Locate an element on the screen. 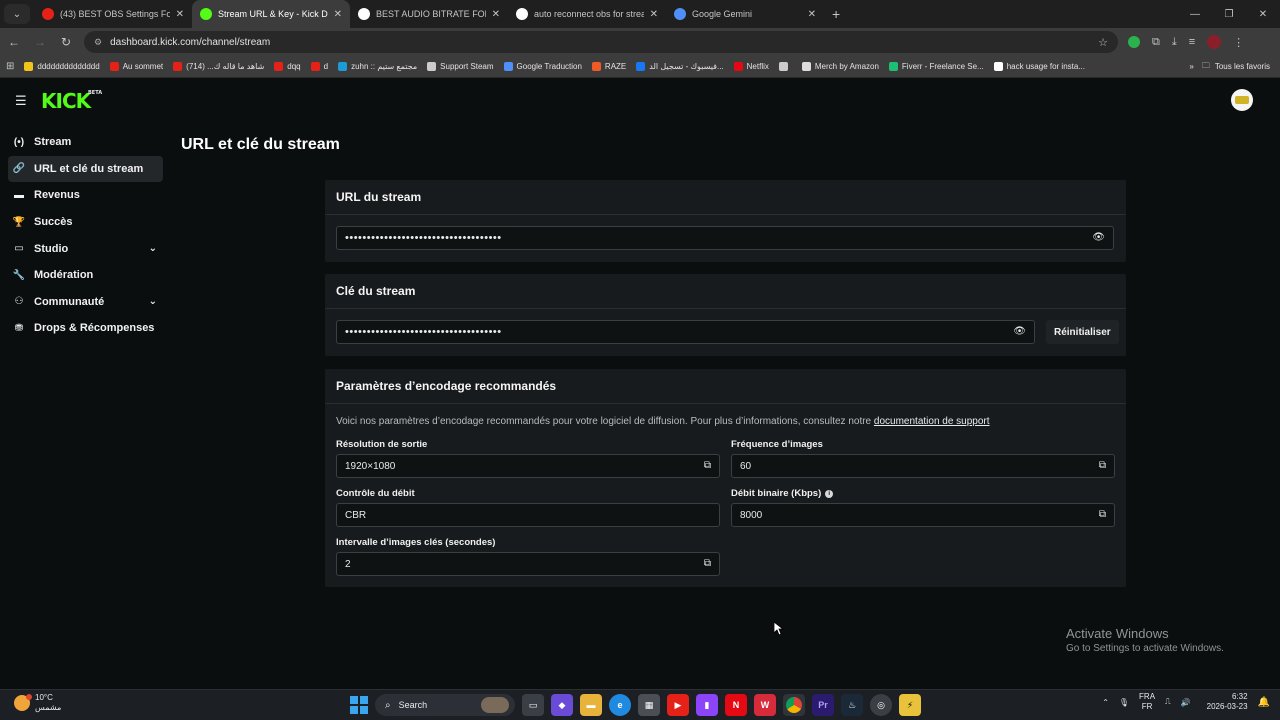 This screenshot has height=720, width=1280. task-view-icon: ▭ is located at coordinates (533, 705).